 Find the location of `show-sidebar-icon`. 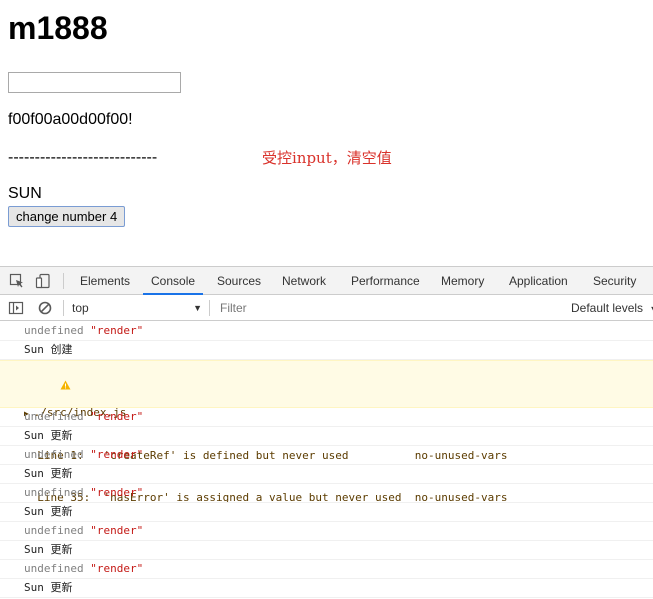

show-sidebar-icon is located at coordinates (16, 308).